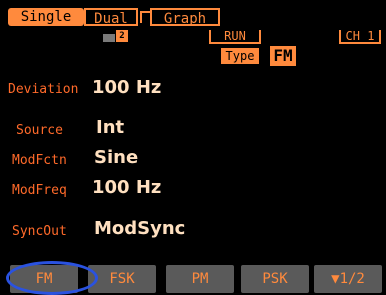 The height and width of the screenshot is (295, 386). What do you see at coordinates (39, 231) in the screenshot?
I see `syncout-label: SyncOut` at bounding box center [39, 231].